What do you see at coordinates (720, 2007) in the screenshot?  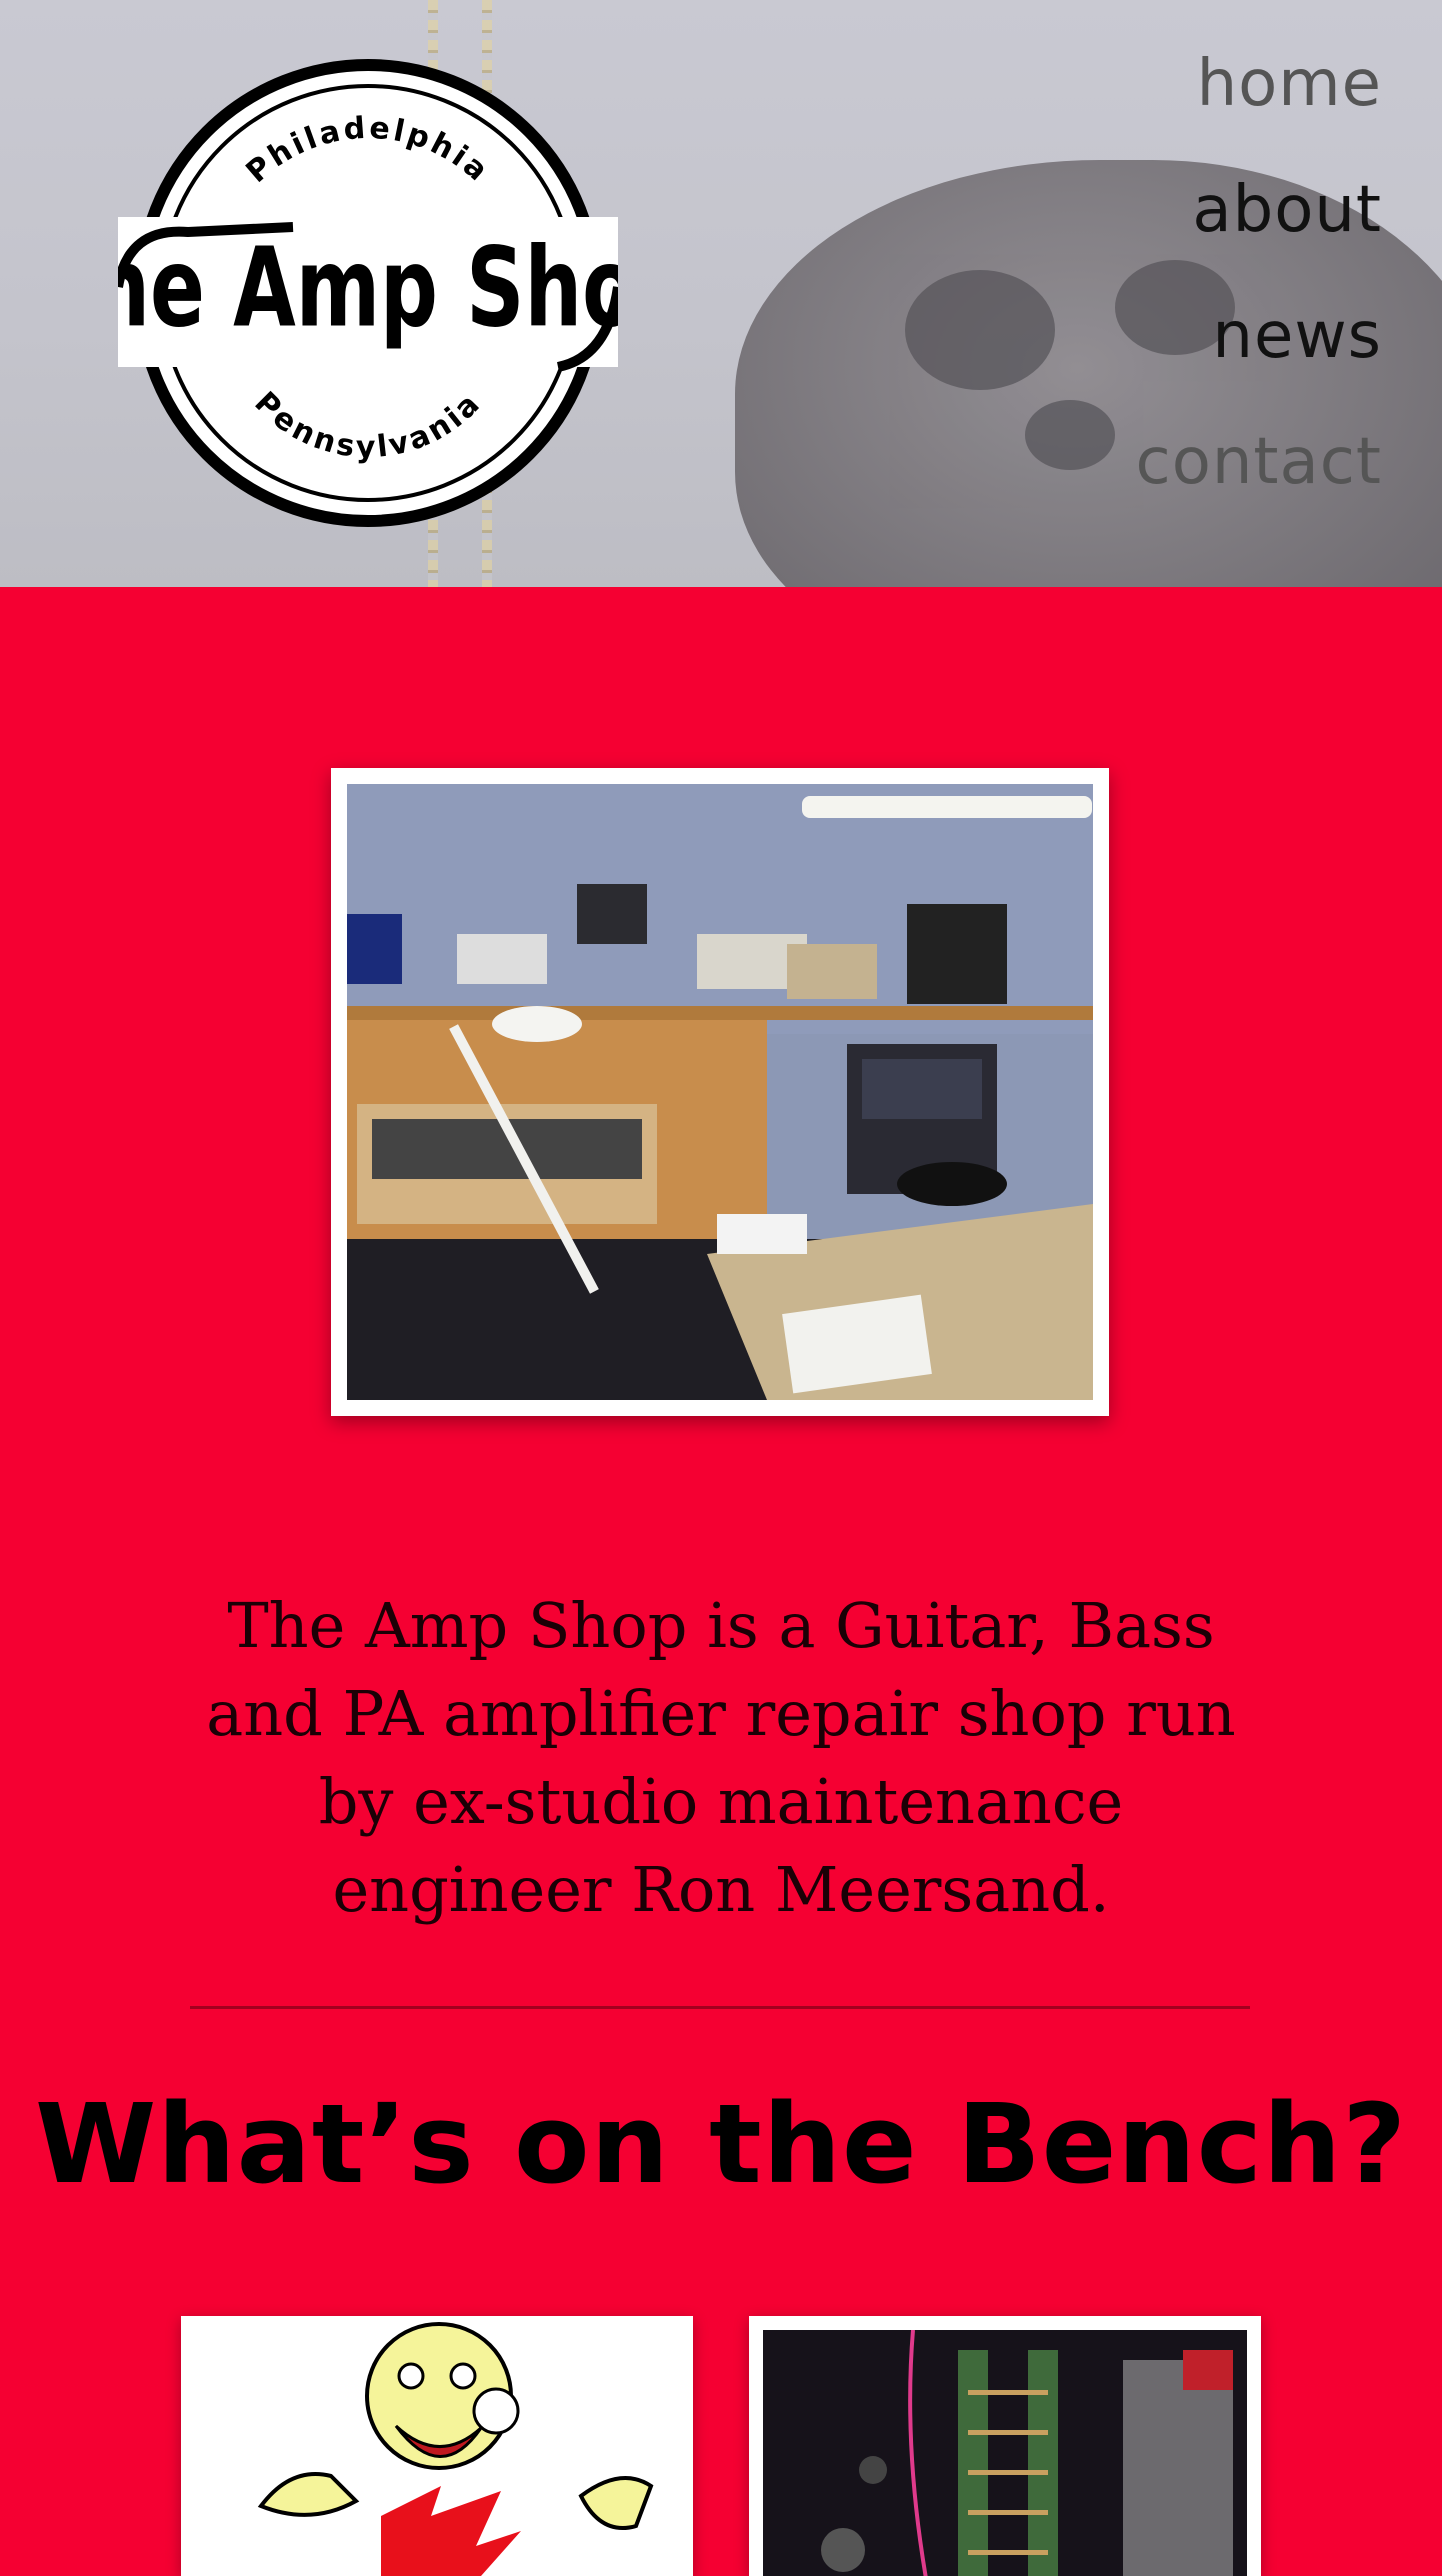 I see `section-divider` at bounding box center [720, 2007].